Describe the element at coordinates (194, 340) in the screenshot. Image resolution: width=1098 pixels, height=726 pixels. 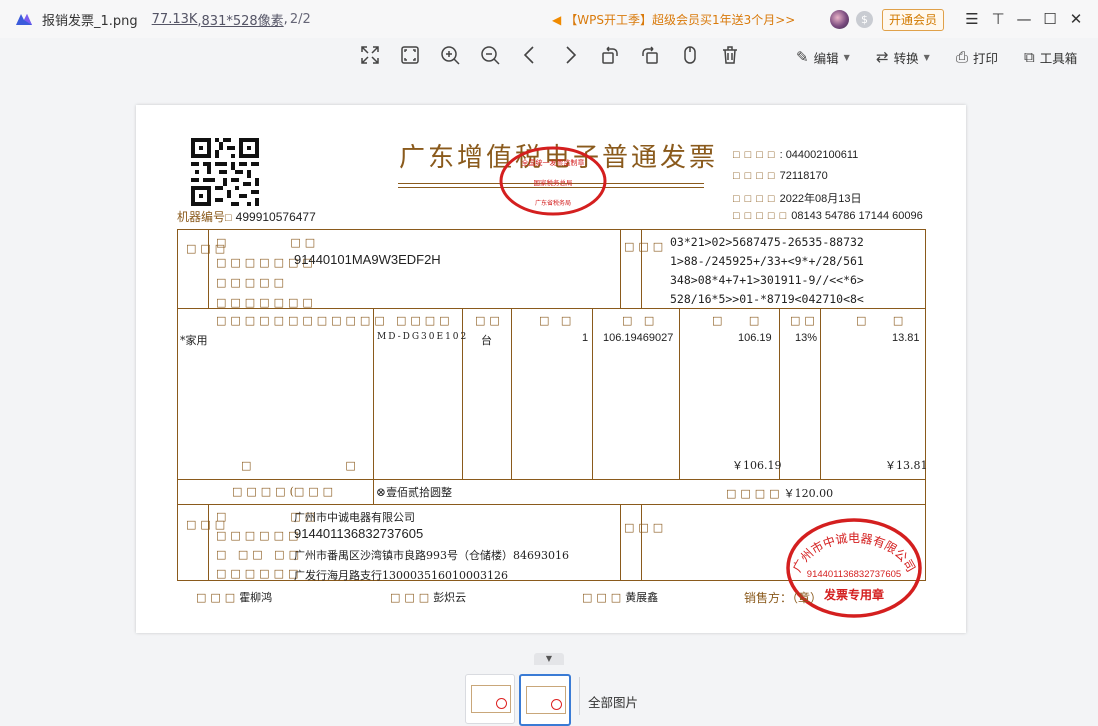
I see `item-name: *家用` at that location.